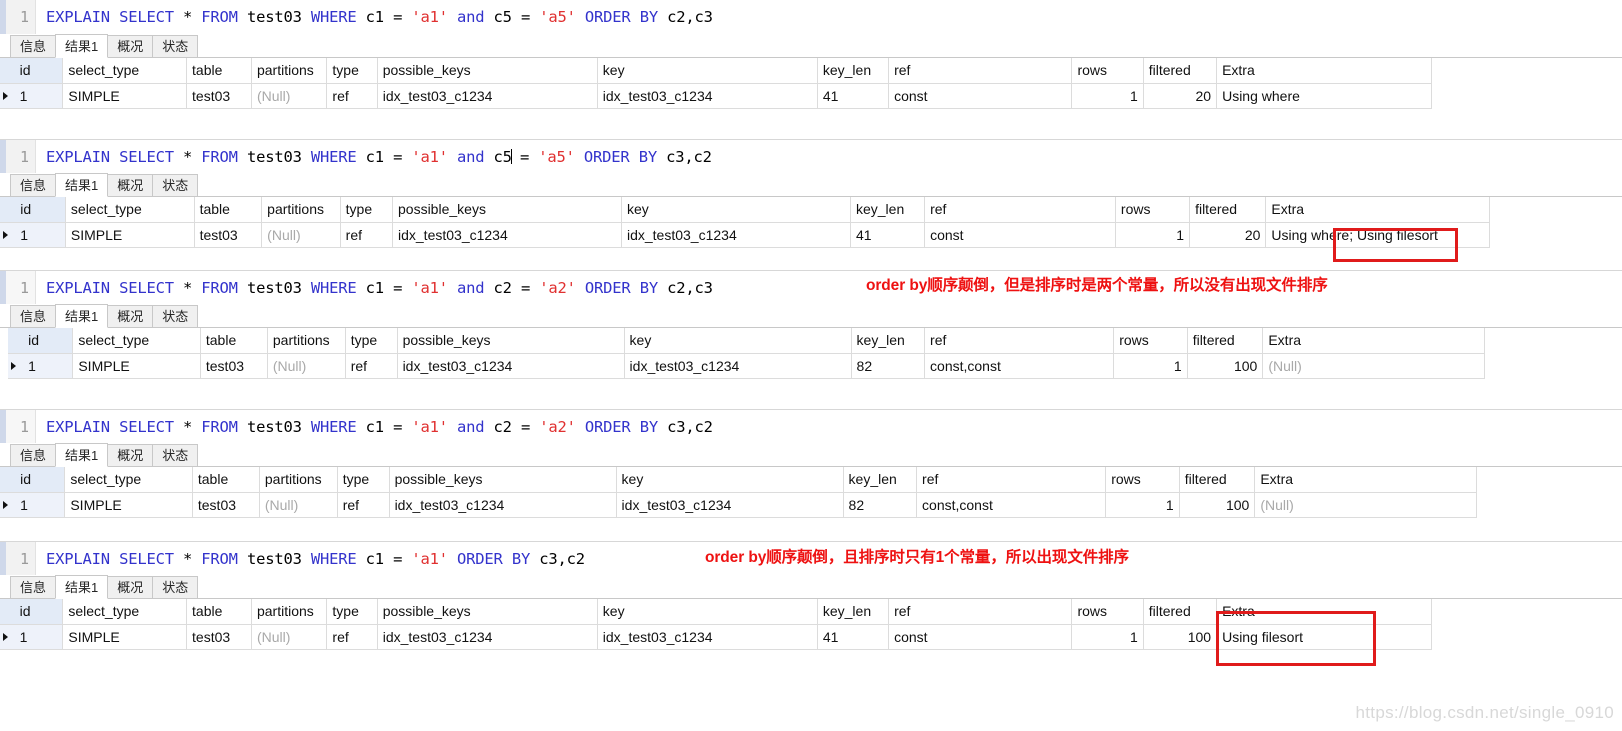  What do you see at coordinates (1324, 637) in the screenshot?
I see `cell-extra: Using filesort` at bounding box center [1324, 637].